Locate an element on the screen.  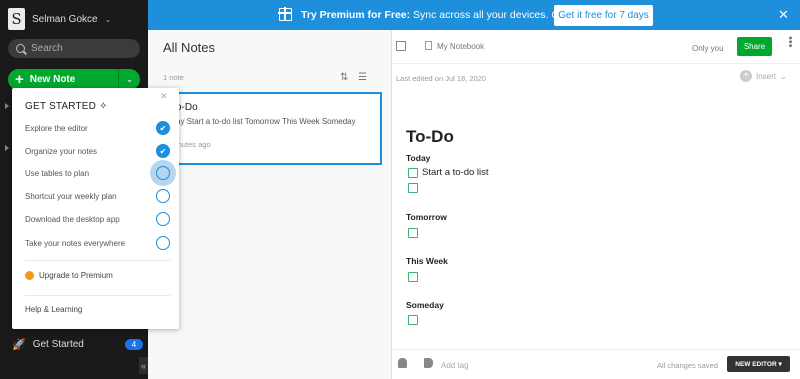
document-title: To-Do is located at coordinates (430, 137).